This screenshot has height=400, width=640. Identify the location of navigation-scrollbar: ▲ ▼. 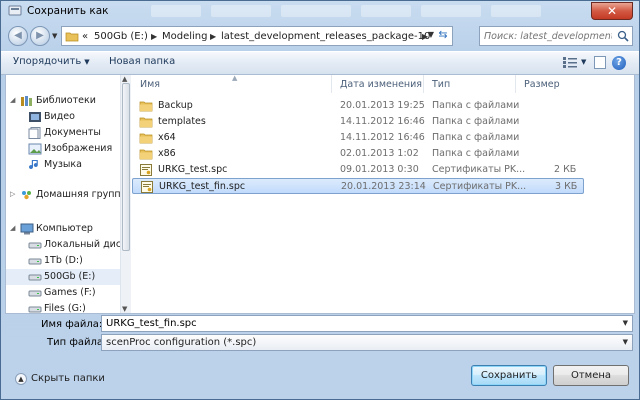
(125, 194).